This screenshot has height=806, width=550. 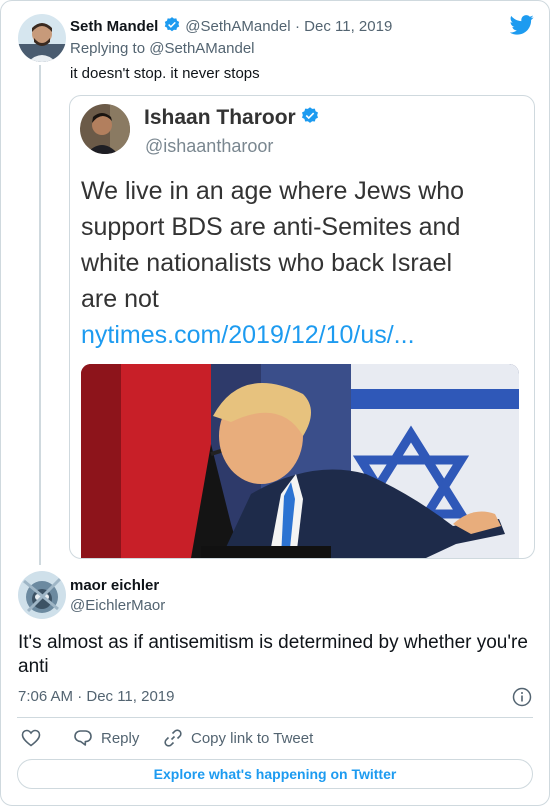 I want to click on reply-icon, so click(x=83, y=738).